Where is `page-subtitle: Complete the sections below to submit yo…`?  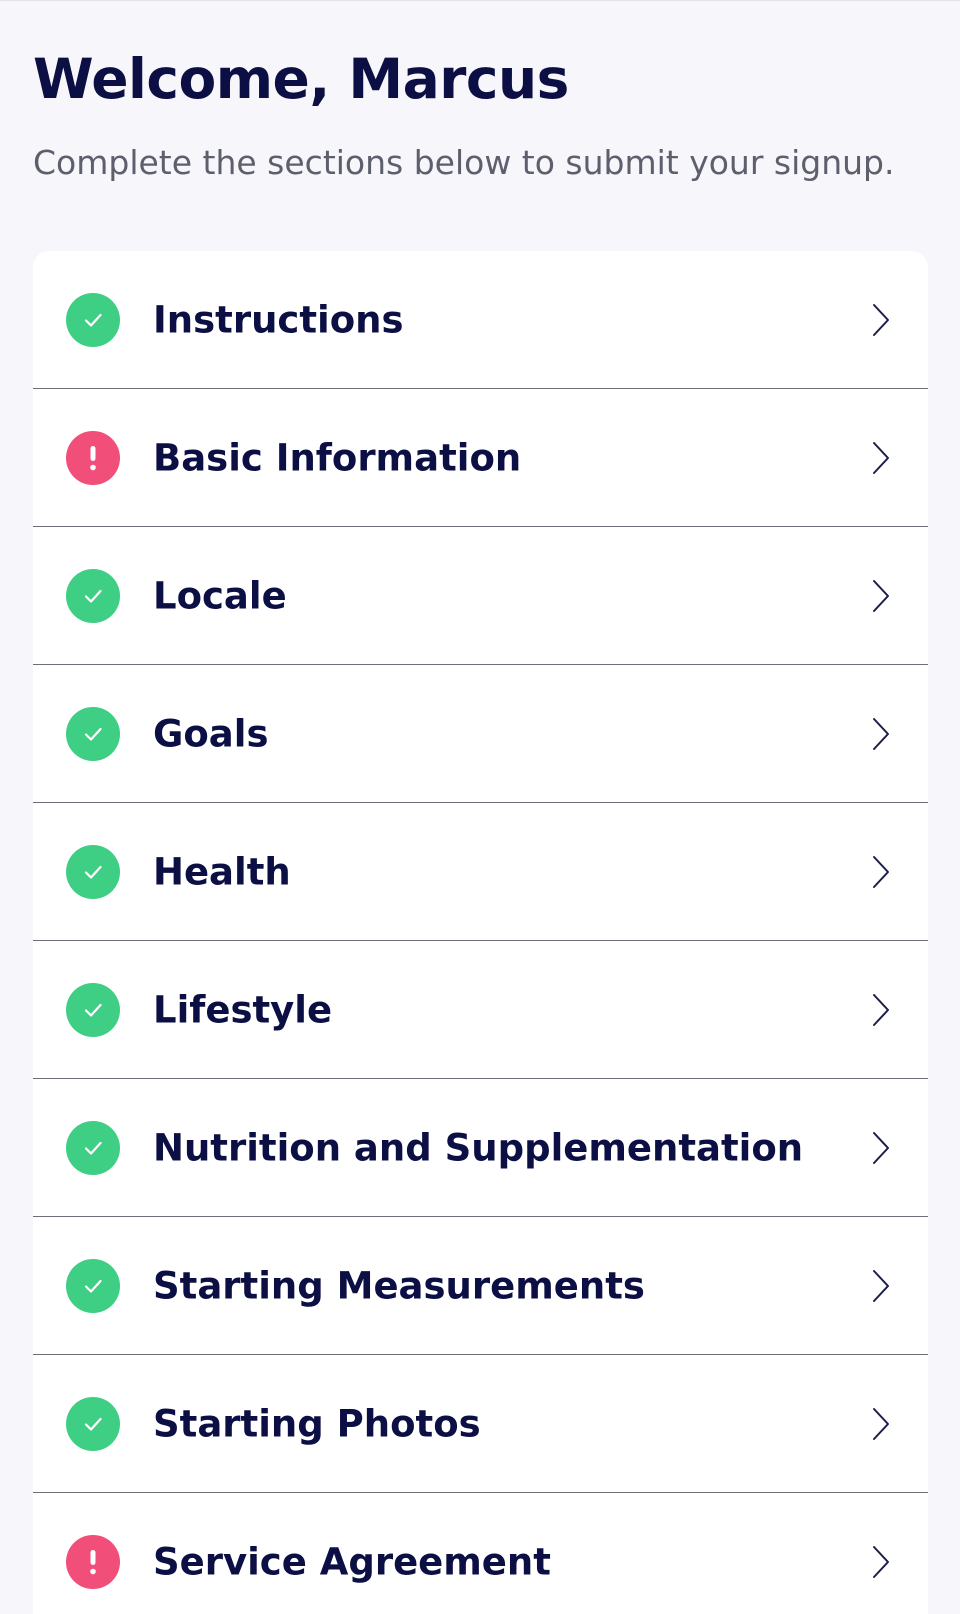
page-subtitle: Complete the sections below to submit yo… is located at coordinates (464, 162).